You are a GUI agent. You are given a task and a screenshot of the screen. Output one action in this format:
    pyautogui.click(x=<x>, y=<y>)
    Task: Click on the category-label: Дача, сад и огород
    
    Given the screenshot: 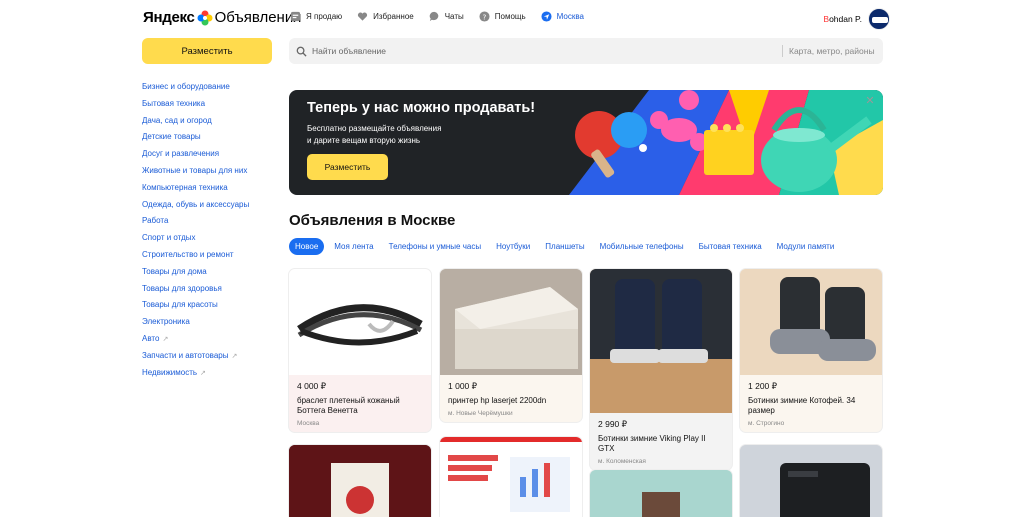 What is the action you would take?
    pyautogui.click(x=177, y=120)
    